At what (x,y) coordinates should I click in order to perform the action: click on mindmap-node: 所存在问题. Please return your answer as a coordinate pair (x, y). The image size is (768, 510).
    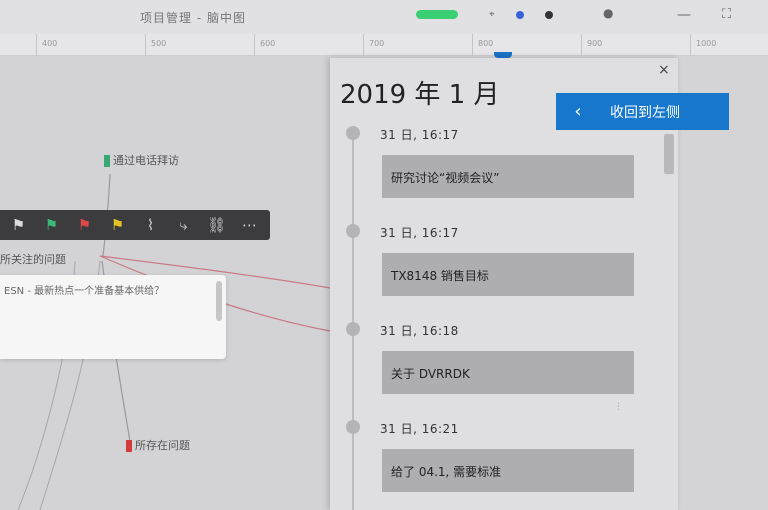
    Looking at the image, I should click on (158, 445).